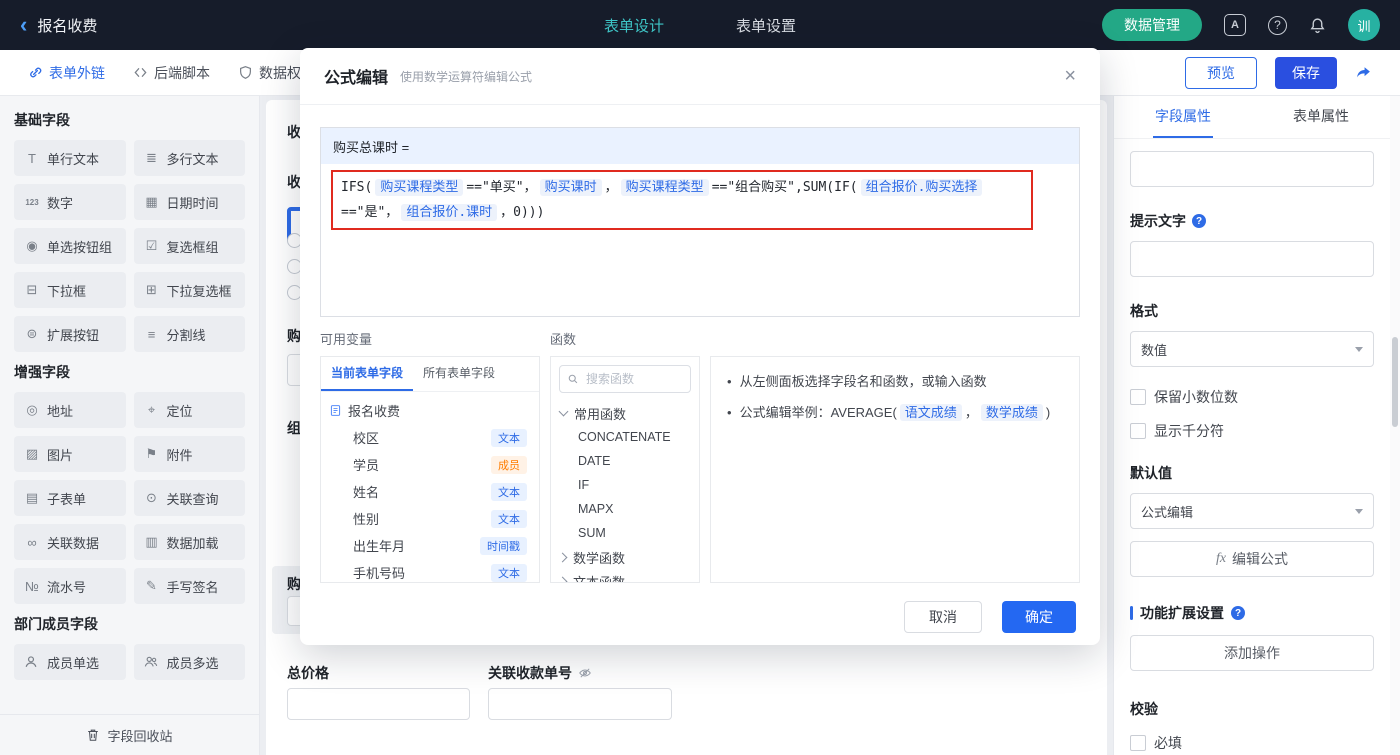  What do you see at coordinates (70, 498) in the screenshot?
I see `field-item-subform: ▤ 子表单` at bounding box center [70, 498].